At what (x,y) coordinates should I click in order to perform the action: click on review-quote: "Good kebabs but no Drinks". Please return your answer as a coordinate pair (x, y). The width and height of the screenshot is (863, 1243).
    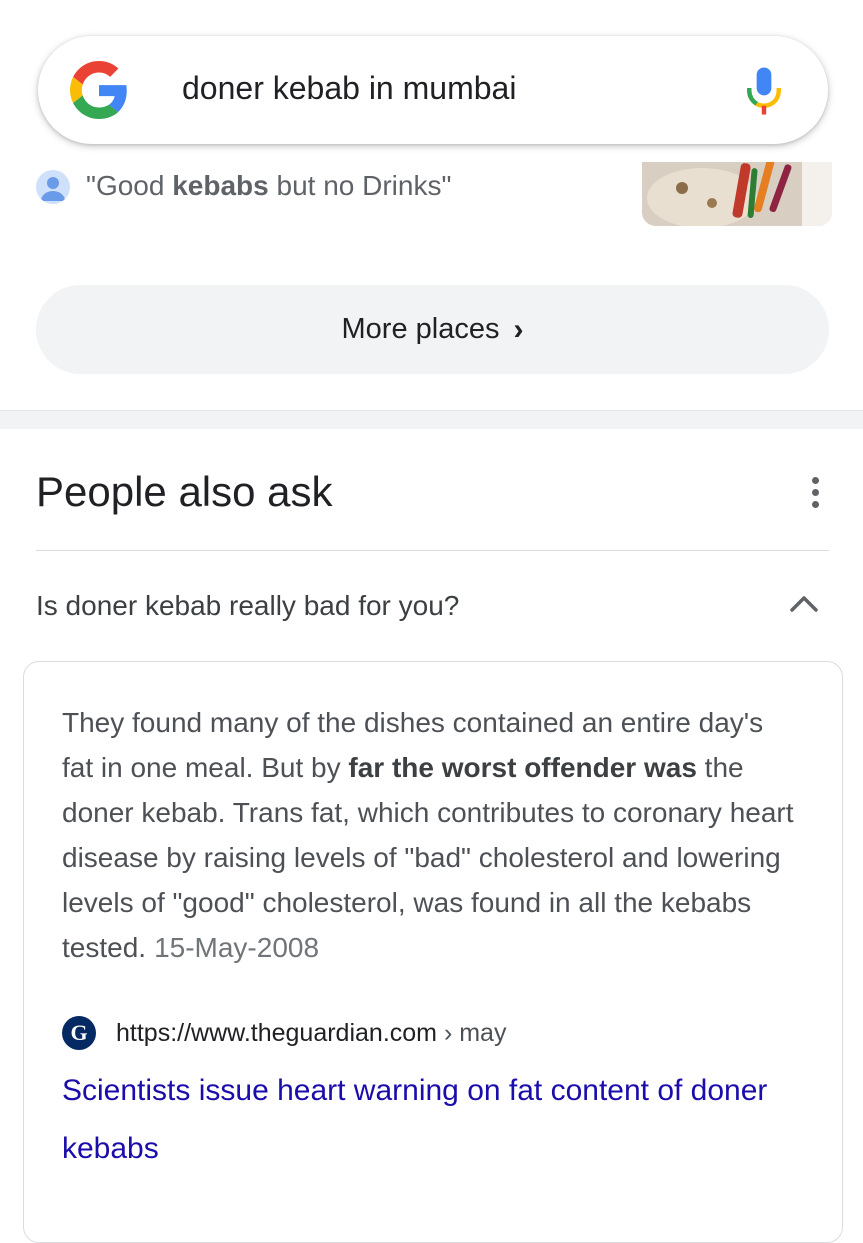
    Looking at the image, I should click on (269, 185).